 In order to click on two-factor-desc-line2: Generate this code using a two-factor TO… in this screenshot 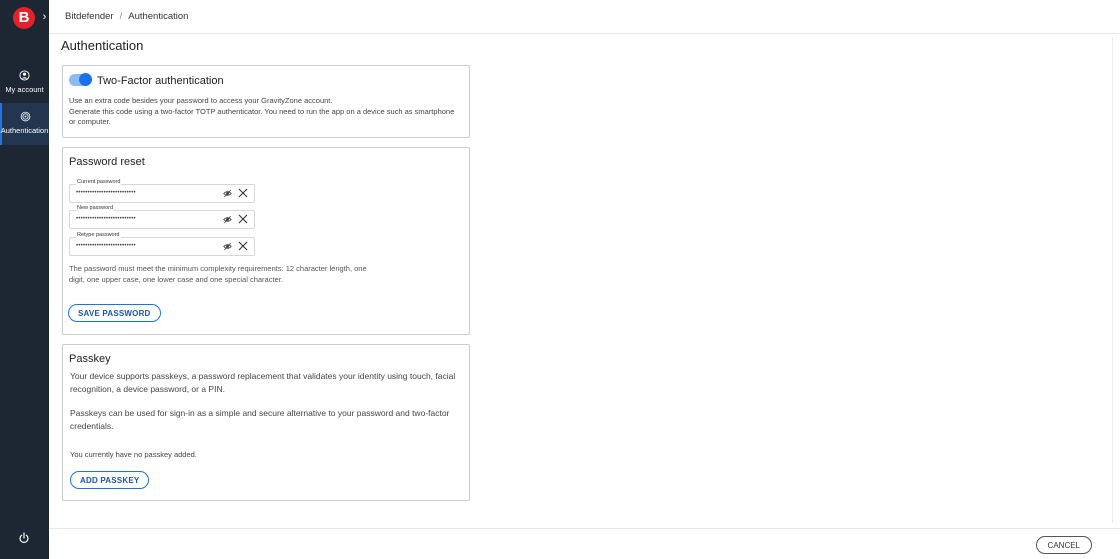, I will do `click(262, 116)`.